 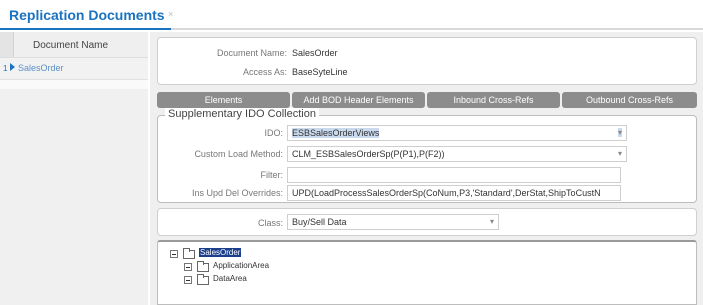 What do you see at coordinates (358, 100) in the screenshot?
I see `add-bod-header-elements-button: Add BOD Header Elements` at bounding box center [358, 100].